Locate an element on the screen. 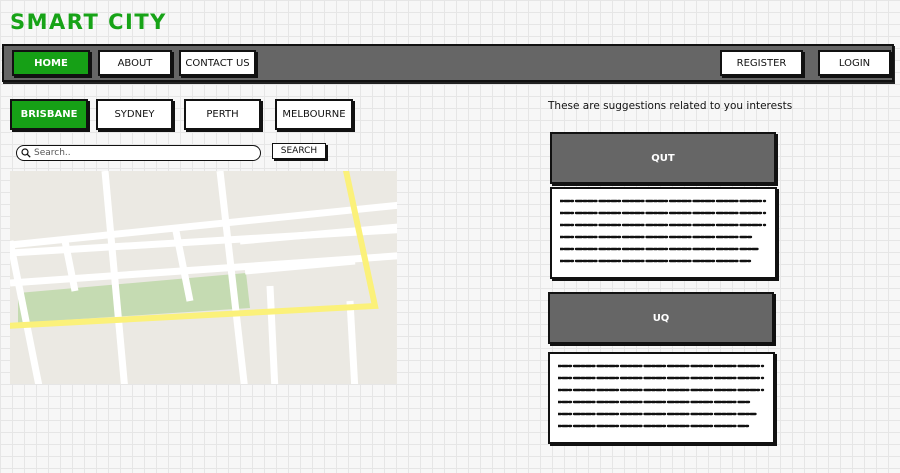 The width and height of the screenshot is (900, 473). city-tab-perth: PERTH is located at coordinates (222, 114).